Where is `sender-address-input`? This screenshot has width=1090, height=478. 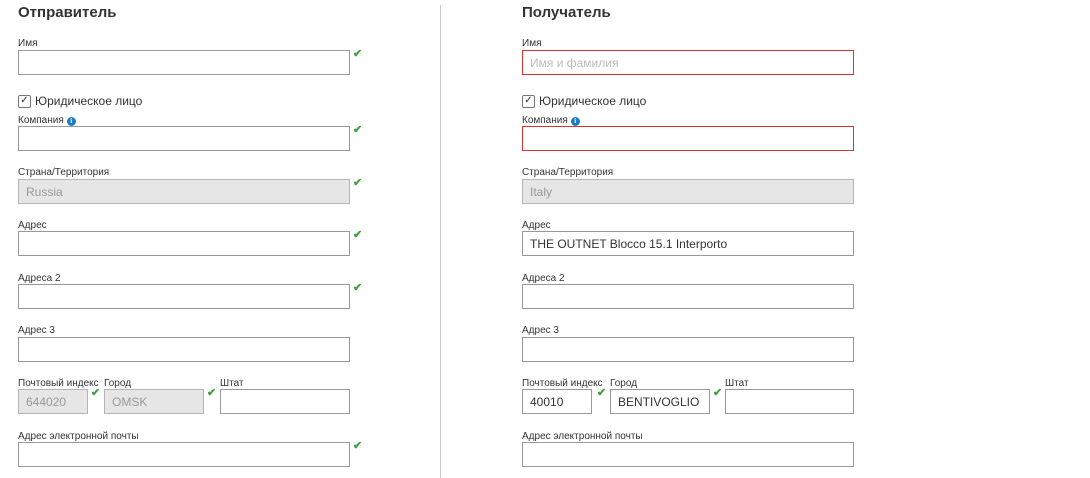
sender-address-input is located at coordinates (184, 243).